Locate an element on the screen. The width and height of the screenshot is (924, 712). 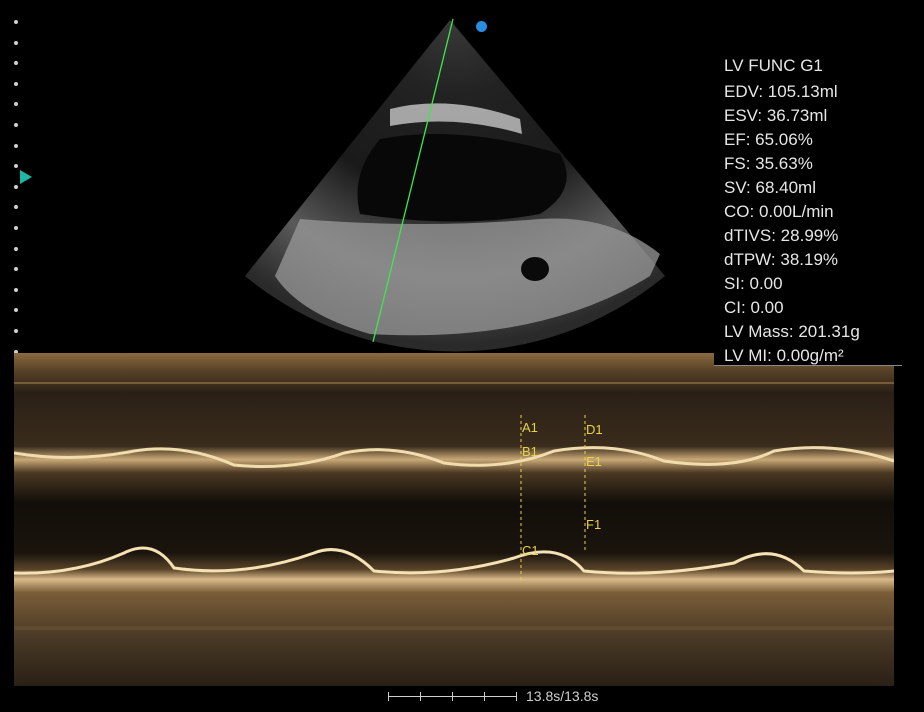
time-scale-label: 13.8s/13.8s is located at coordinates (562, 696).